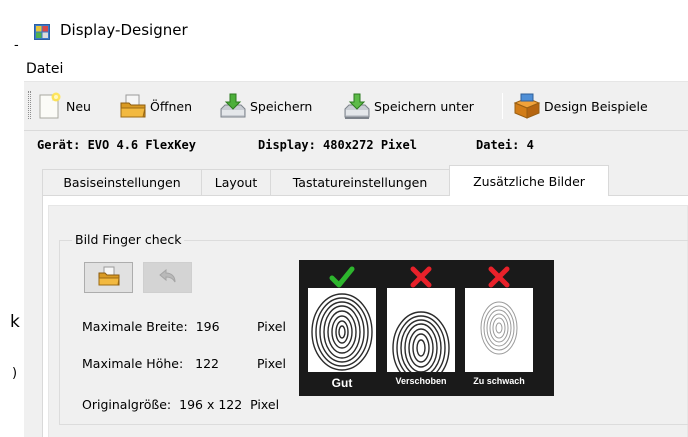  What do you see at coordinates (236, 182) in the screenshot?
I see `tab-layout: Layout` at bounding box center [236, 182].